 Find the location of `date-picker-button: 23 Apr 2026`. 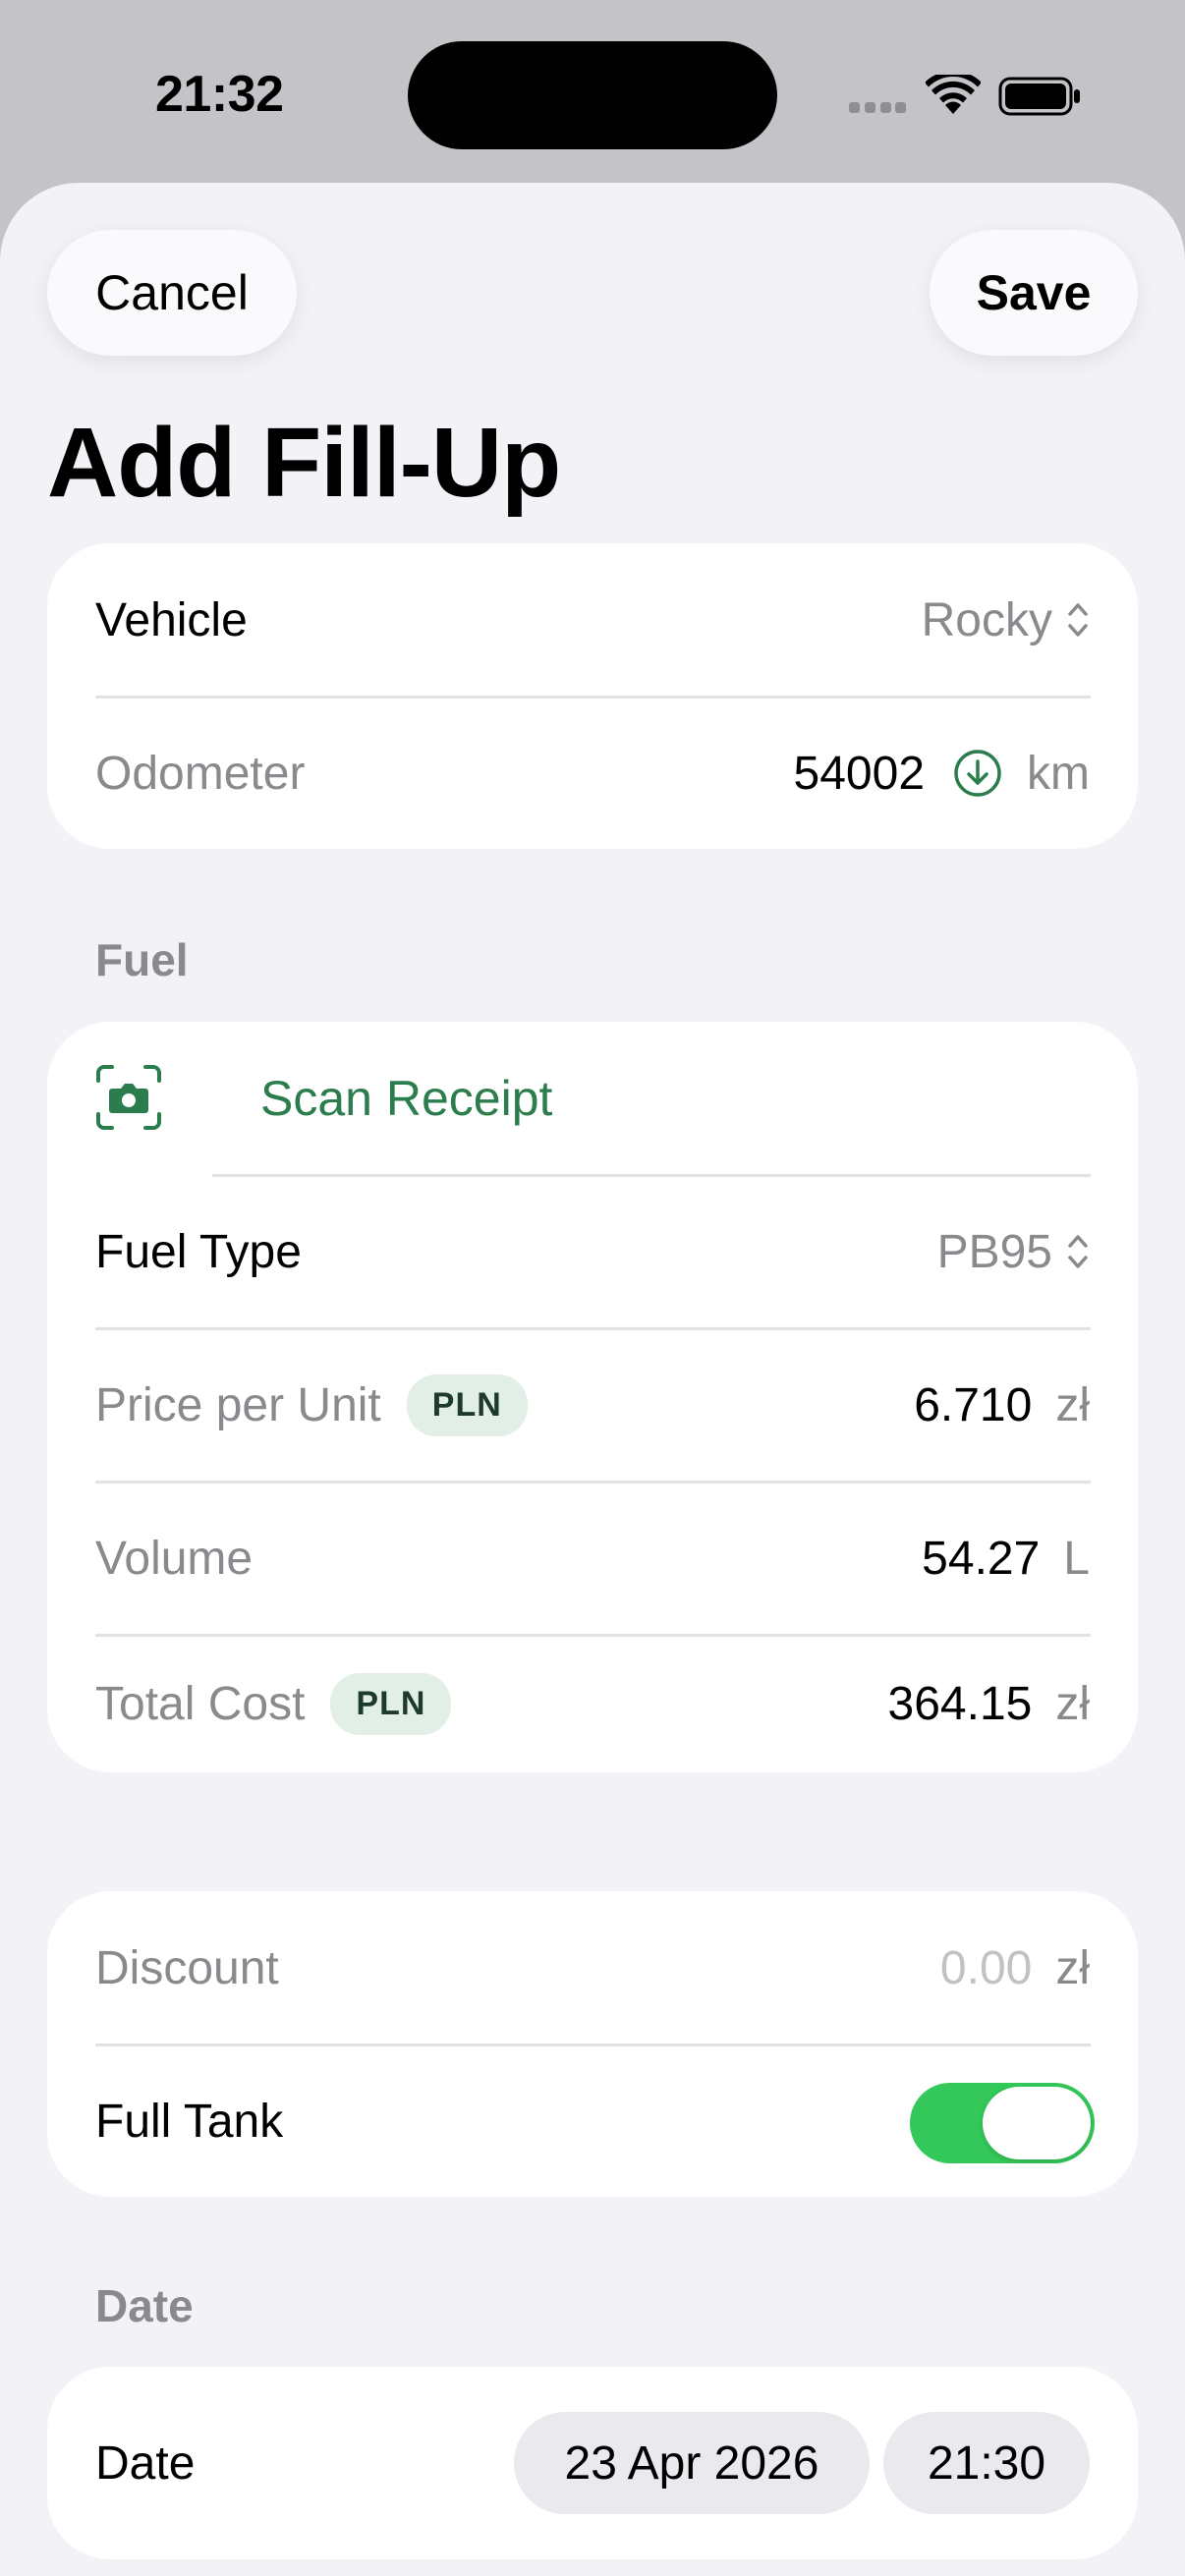

date-picker-button: 23 Apr 2026 is located at coordinates (692, 2463).